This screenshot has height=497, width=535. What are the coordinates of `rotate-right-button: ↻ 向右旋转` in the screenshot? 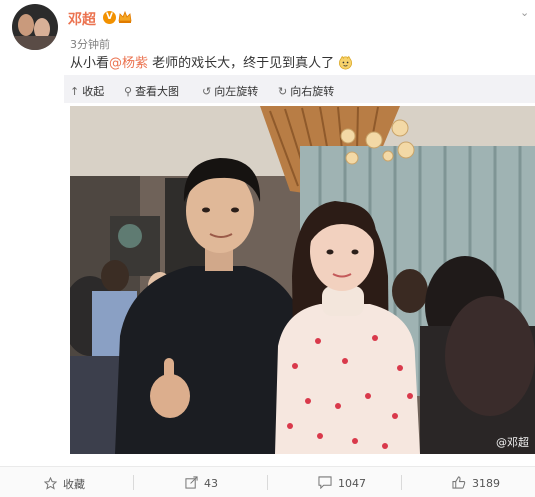 It's located at (306, 91).